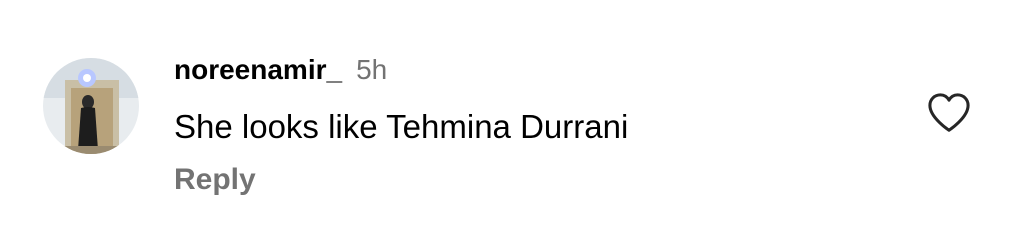 The width and height of the screenshot is (1024, 248). I want to click on timestamp: 5h, so click(372, 69).